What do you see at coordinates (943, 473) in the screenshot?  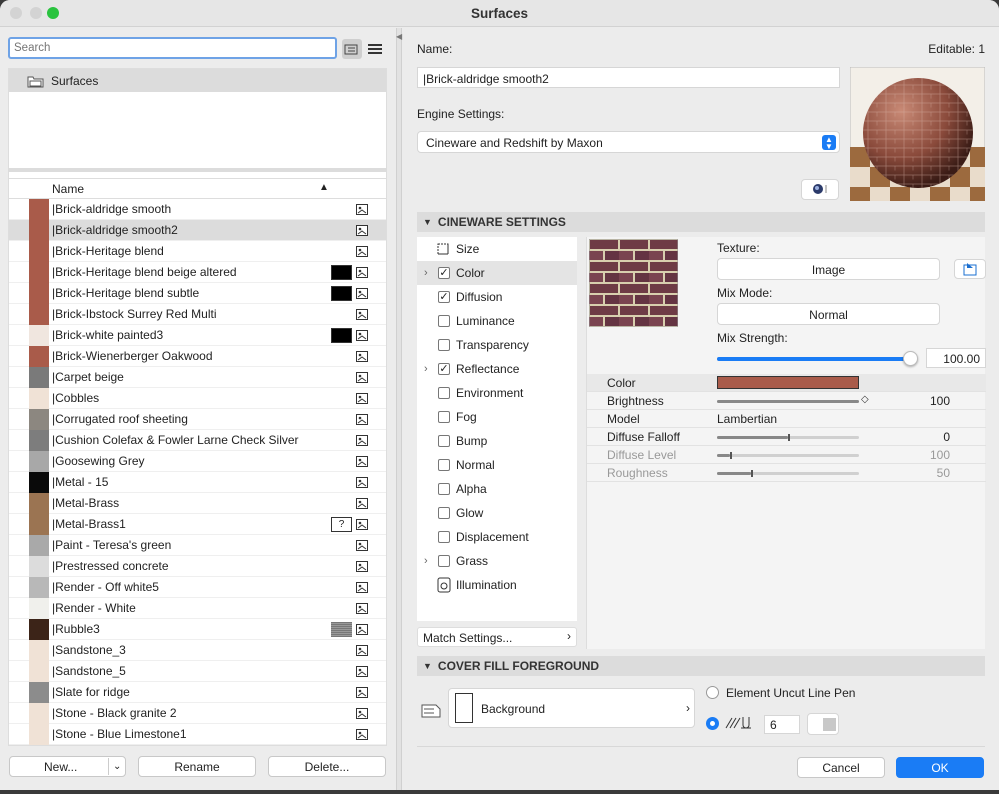 I see `property-value: 50` at bounding box center [943, 473].